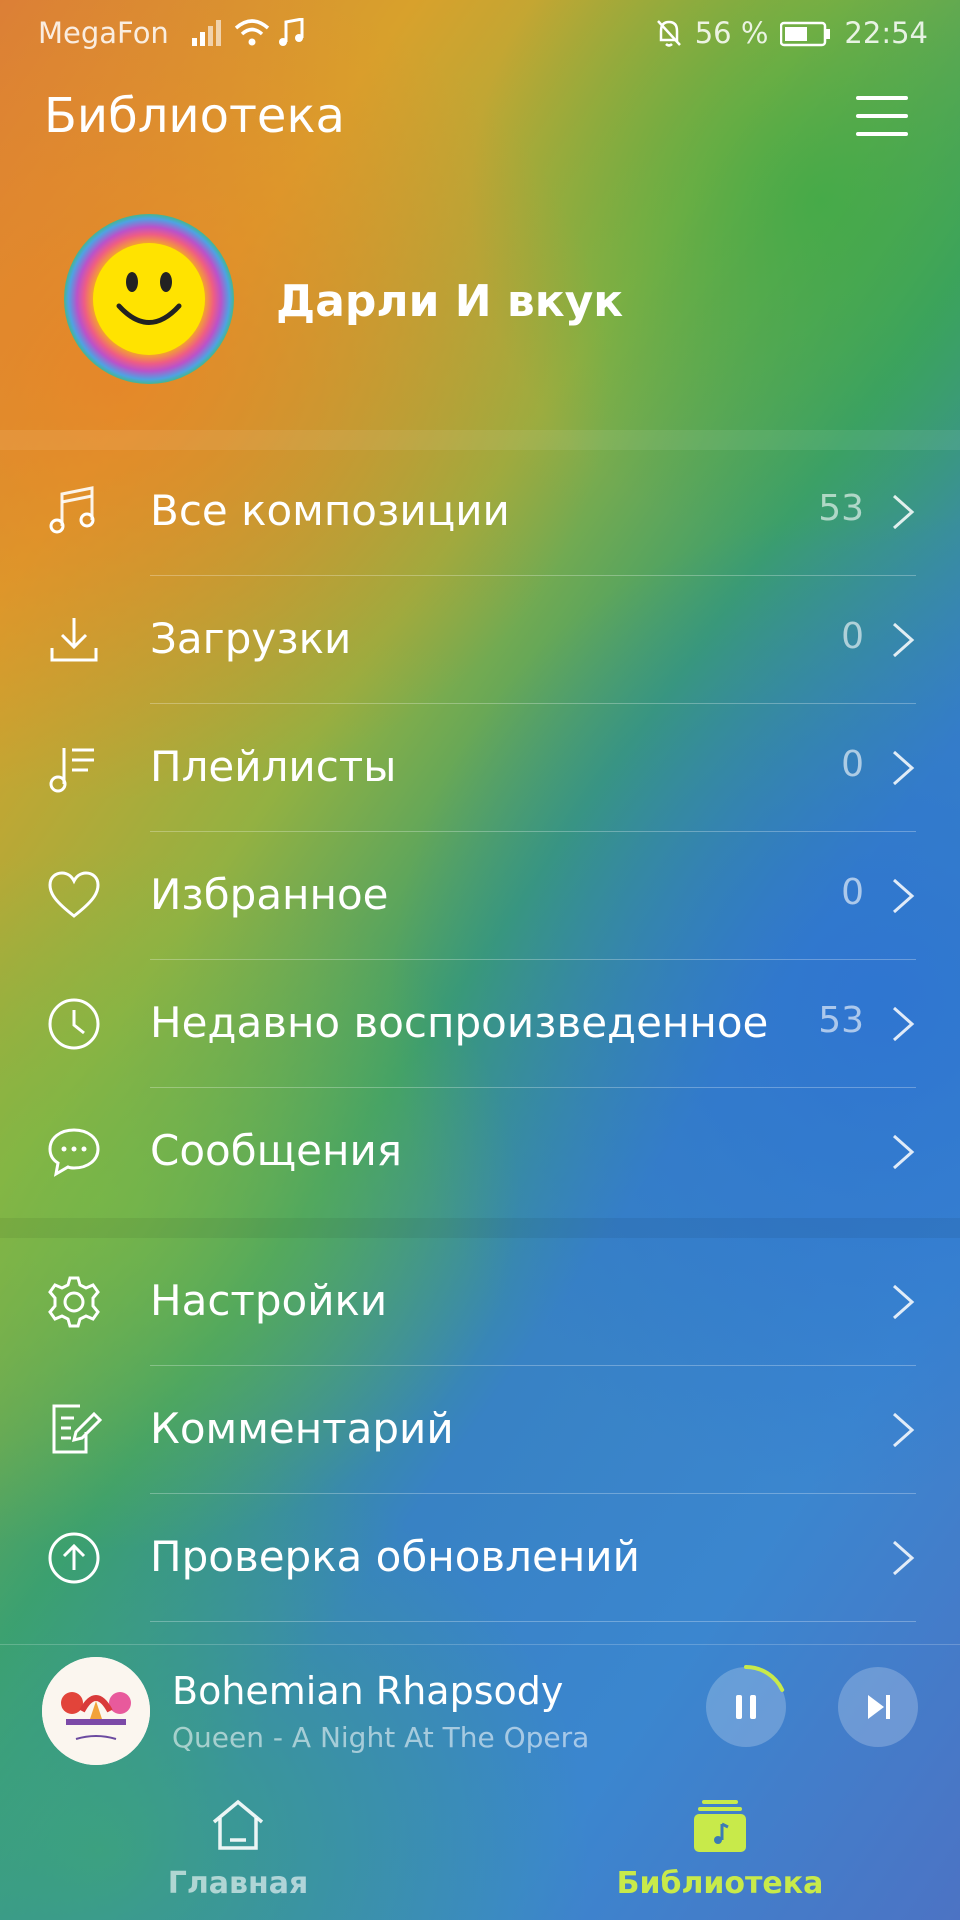 This screenshot has height=1920, width=960. Describe the element at coordinates (238, 1883) in the screenshot. I see `tab-home-label: Главная` at that location.